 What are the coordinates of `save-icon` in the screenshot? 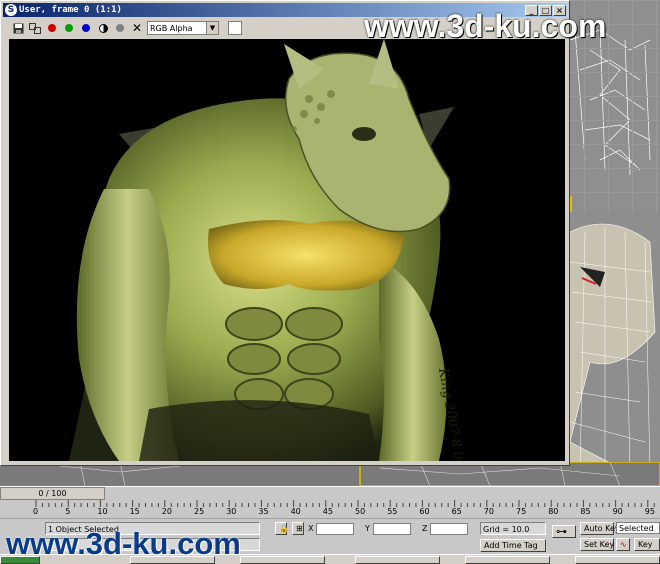 It's located at (18, 28).